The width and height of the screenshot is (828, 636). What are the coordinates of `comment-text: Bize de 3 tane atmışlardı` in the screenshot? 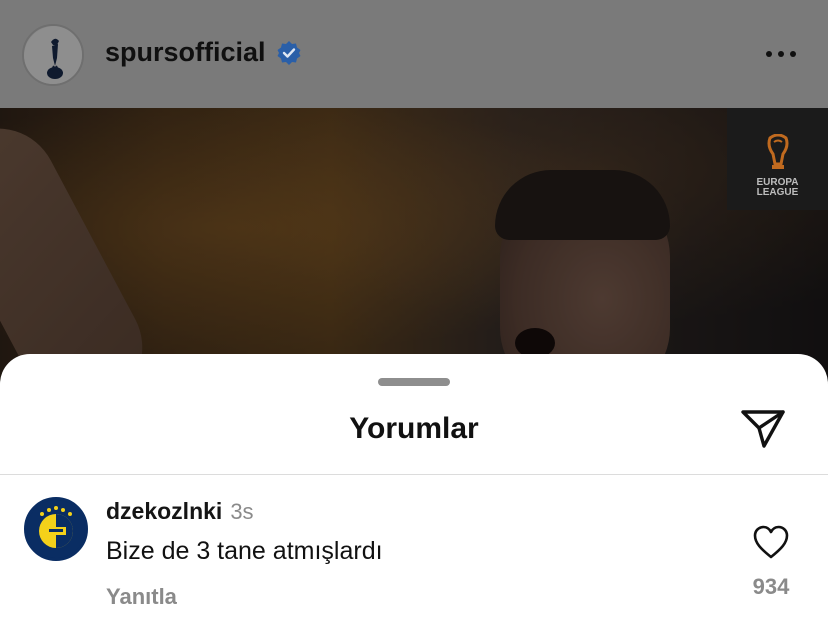 It's located at (244, 551).